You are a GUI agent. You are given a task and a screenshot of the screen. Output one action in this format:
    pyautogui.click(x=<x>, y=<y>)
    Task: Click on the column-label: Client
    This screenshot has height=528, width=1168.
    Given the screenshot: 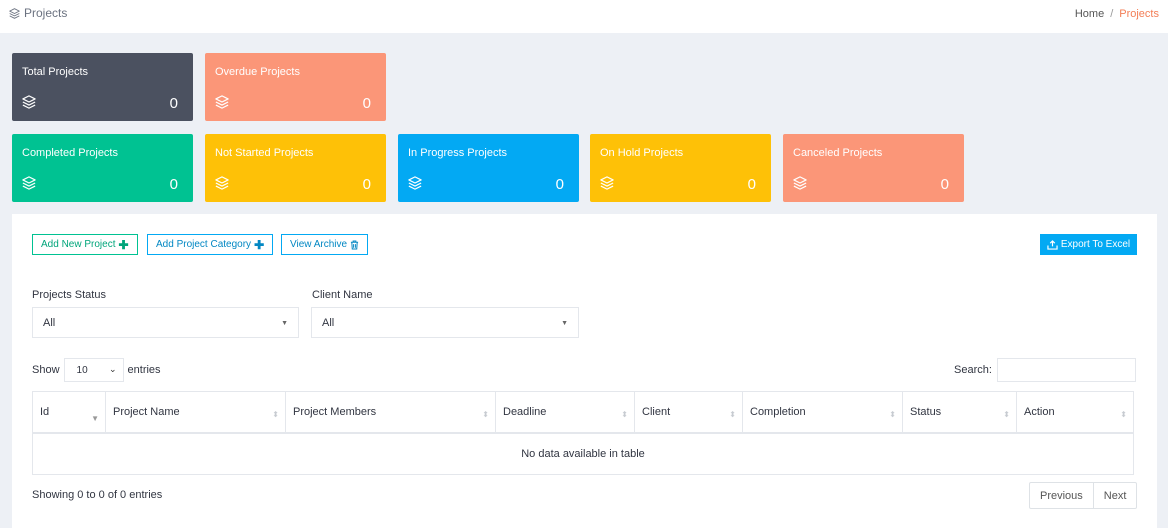 What is the action you would take?
    pyautogui.click(x=656, y=412)
    